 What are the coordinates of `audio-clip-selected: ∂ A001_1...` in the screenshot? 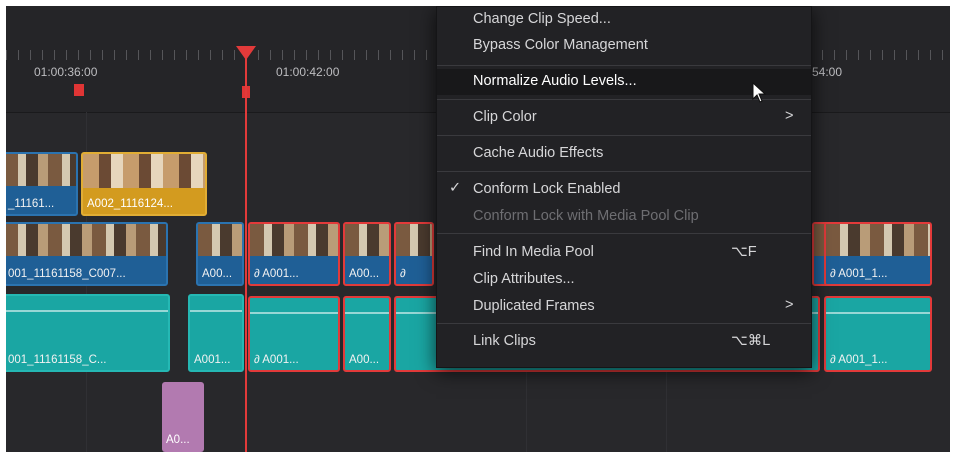 It's located at (878, 334).